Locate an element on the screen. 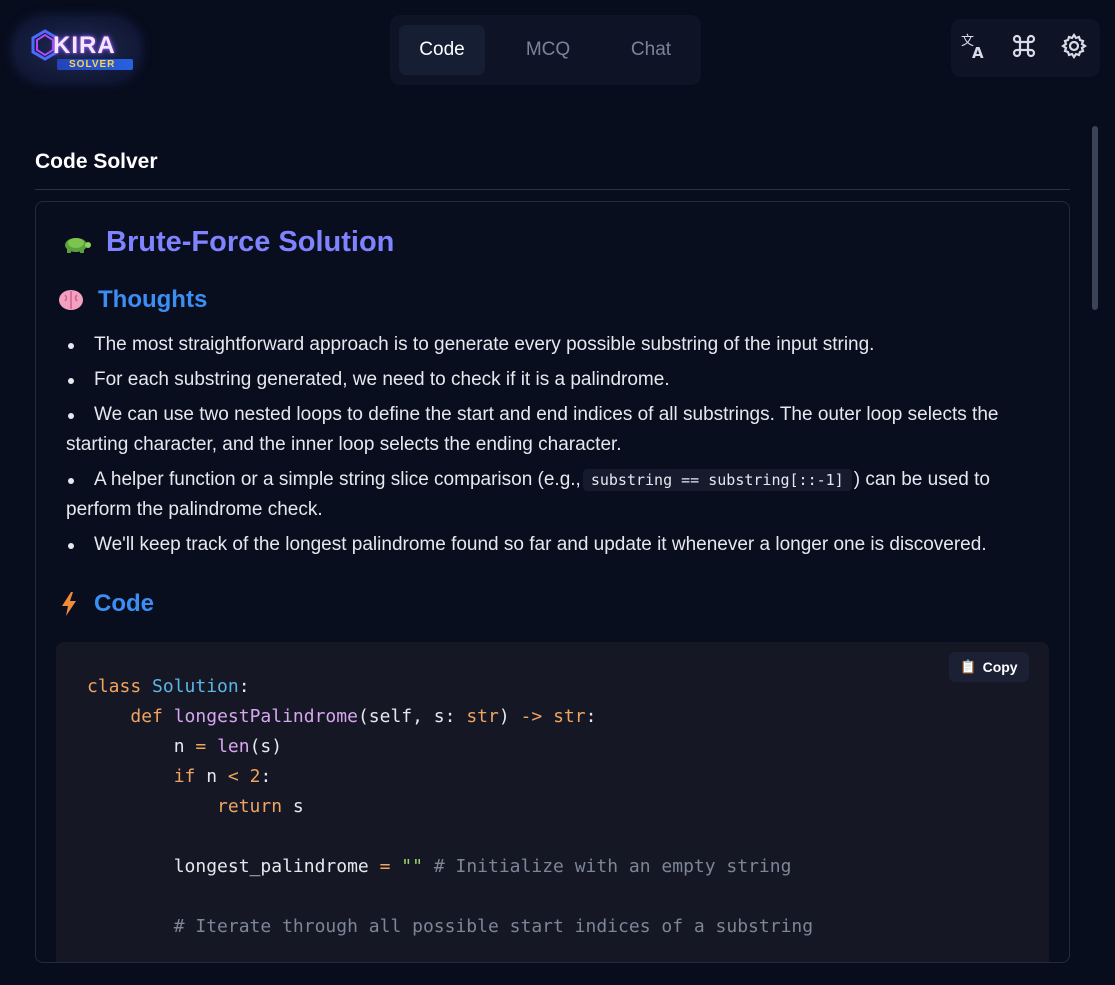  tab-chat: Chat is located at coordinates (651, 50).